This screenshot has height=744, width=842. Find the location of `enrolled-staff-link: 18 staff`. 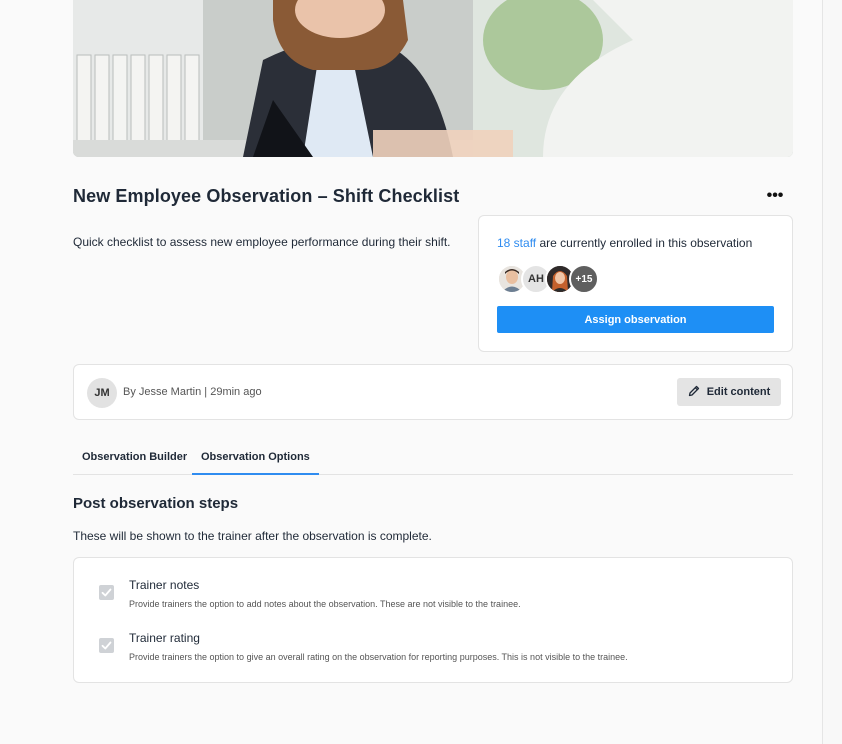

enrolled-staff-link: 18 staff is located at coordinates (516, 243).